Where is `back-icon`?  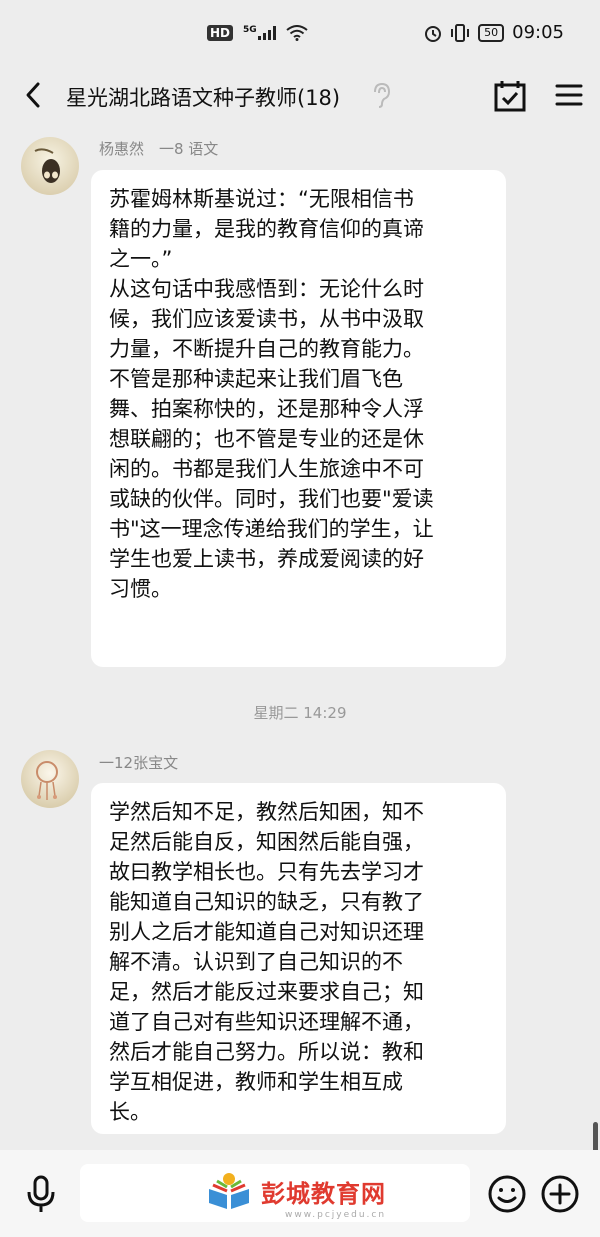 back-icon is located at coordinates (33, 95).